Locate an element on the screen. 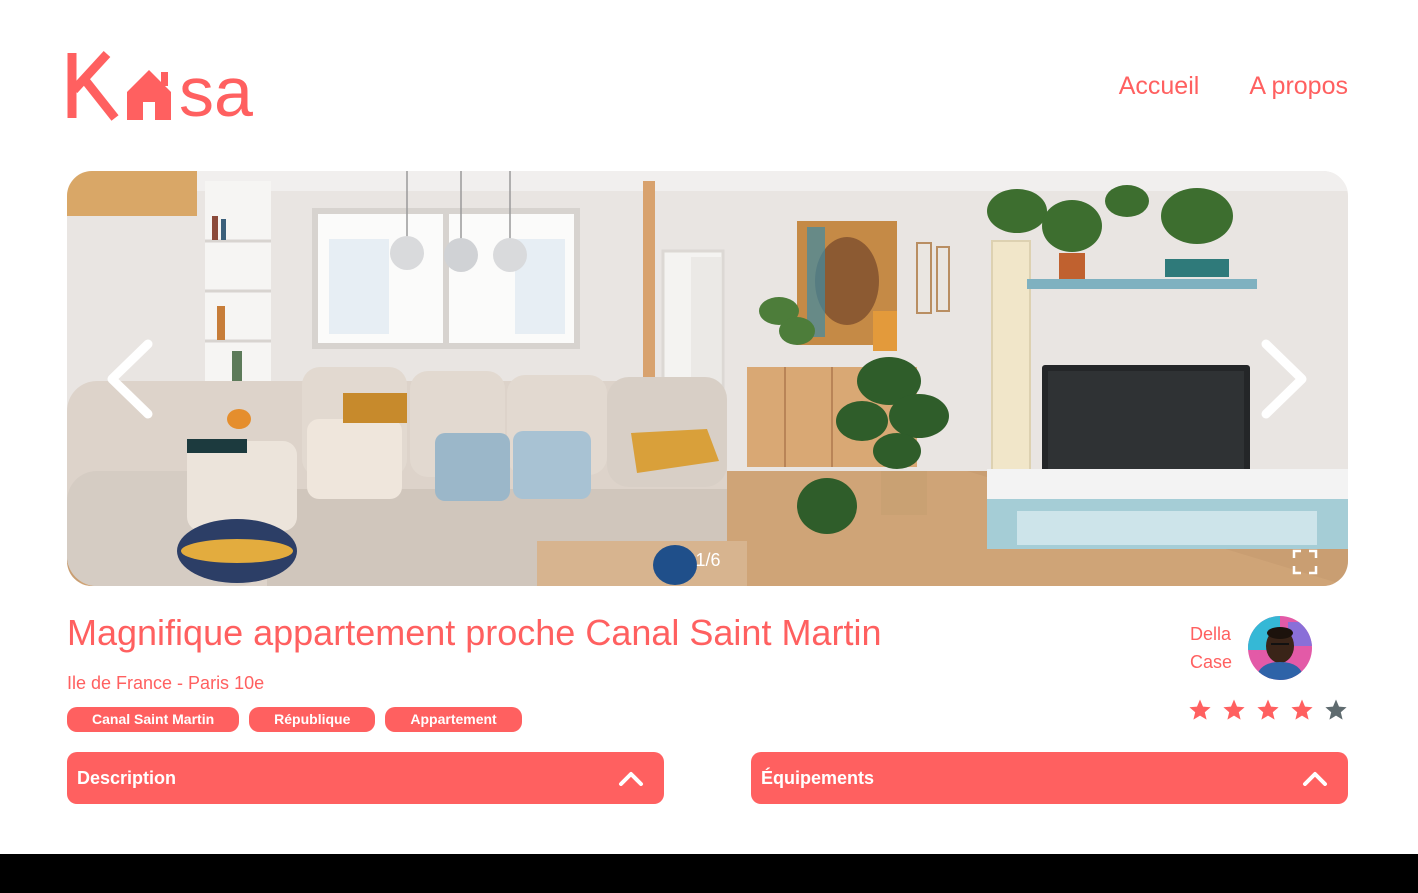  host-last-name: Case is located at coordinates (1211, 662).